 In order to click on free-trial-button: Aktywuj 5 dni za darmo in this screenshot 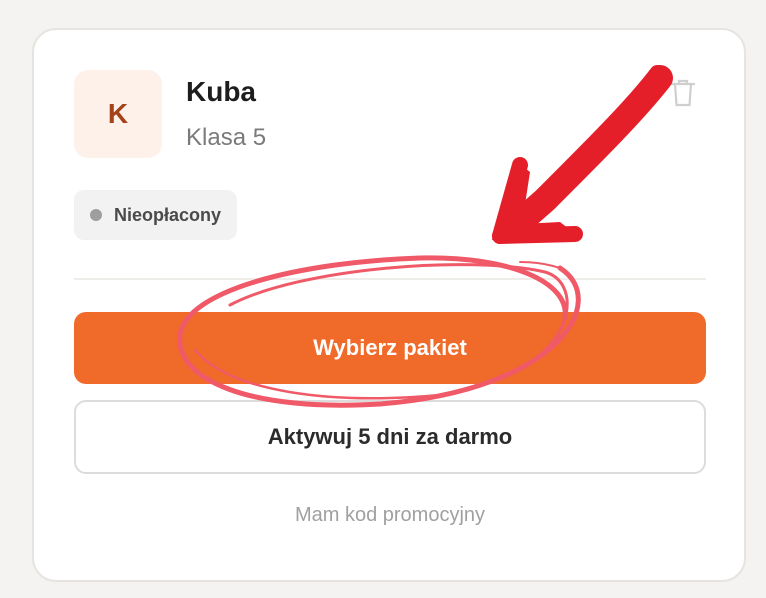, I will do `click(390, 437)`.